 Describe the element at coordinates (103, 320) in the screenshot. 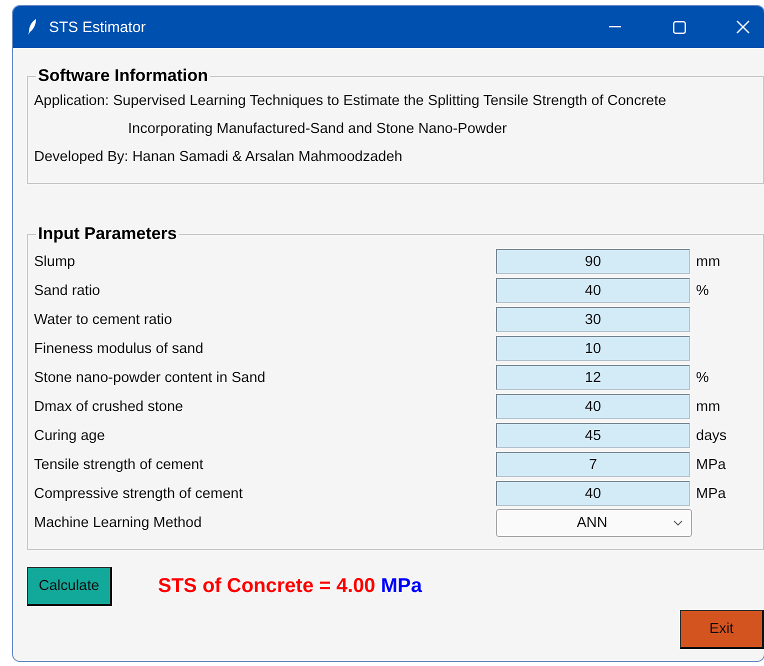

I see `parameter-label: Water to cement ratio` at that location.